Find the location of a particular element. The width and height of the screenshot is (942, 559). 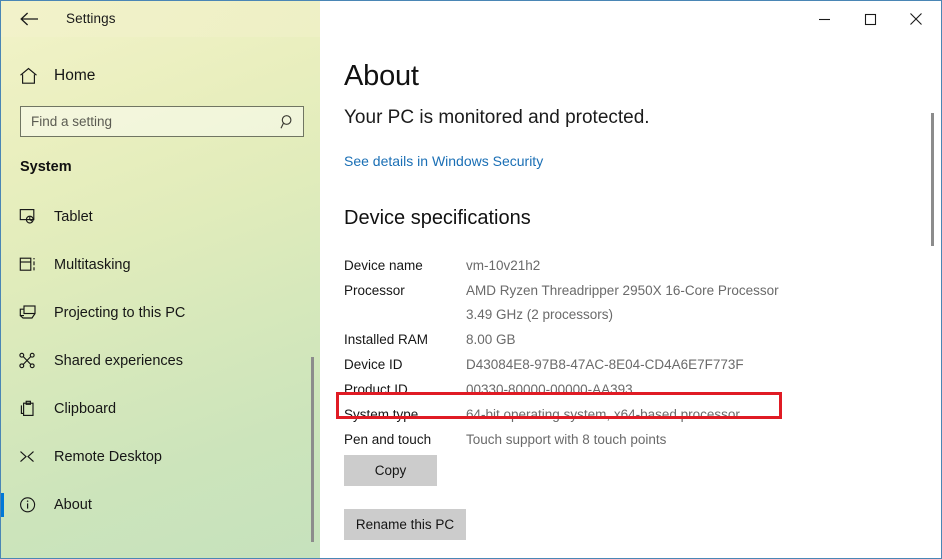

spec-key: System type is located at coordinates (381, 414).